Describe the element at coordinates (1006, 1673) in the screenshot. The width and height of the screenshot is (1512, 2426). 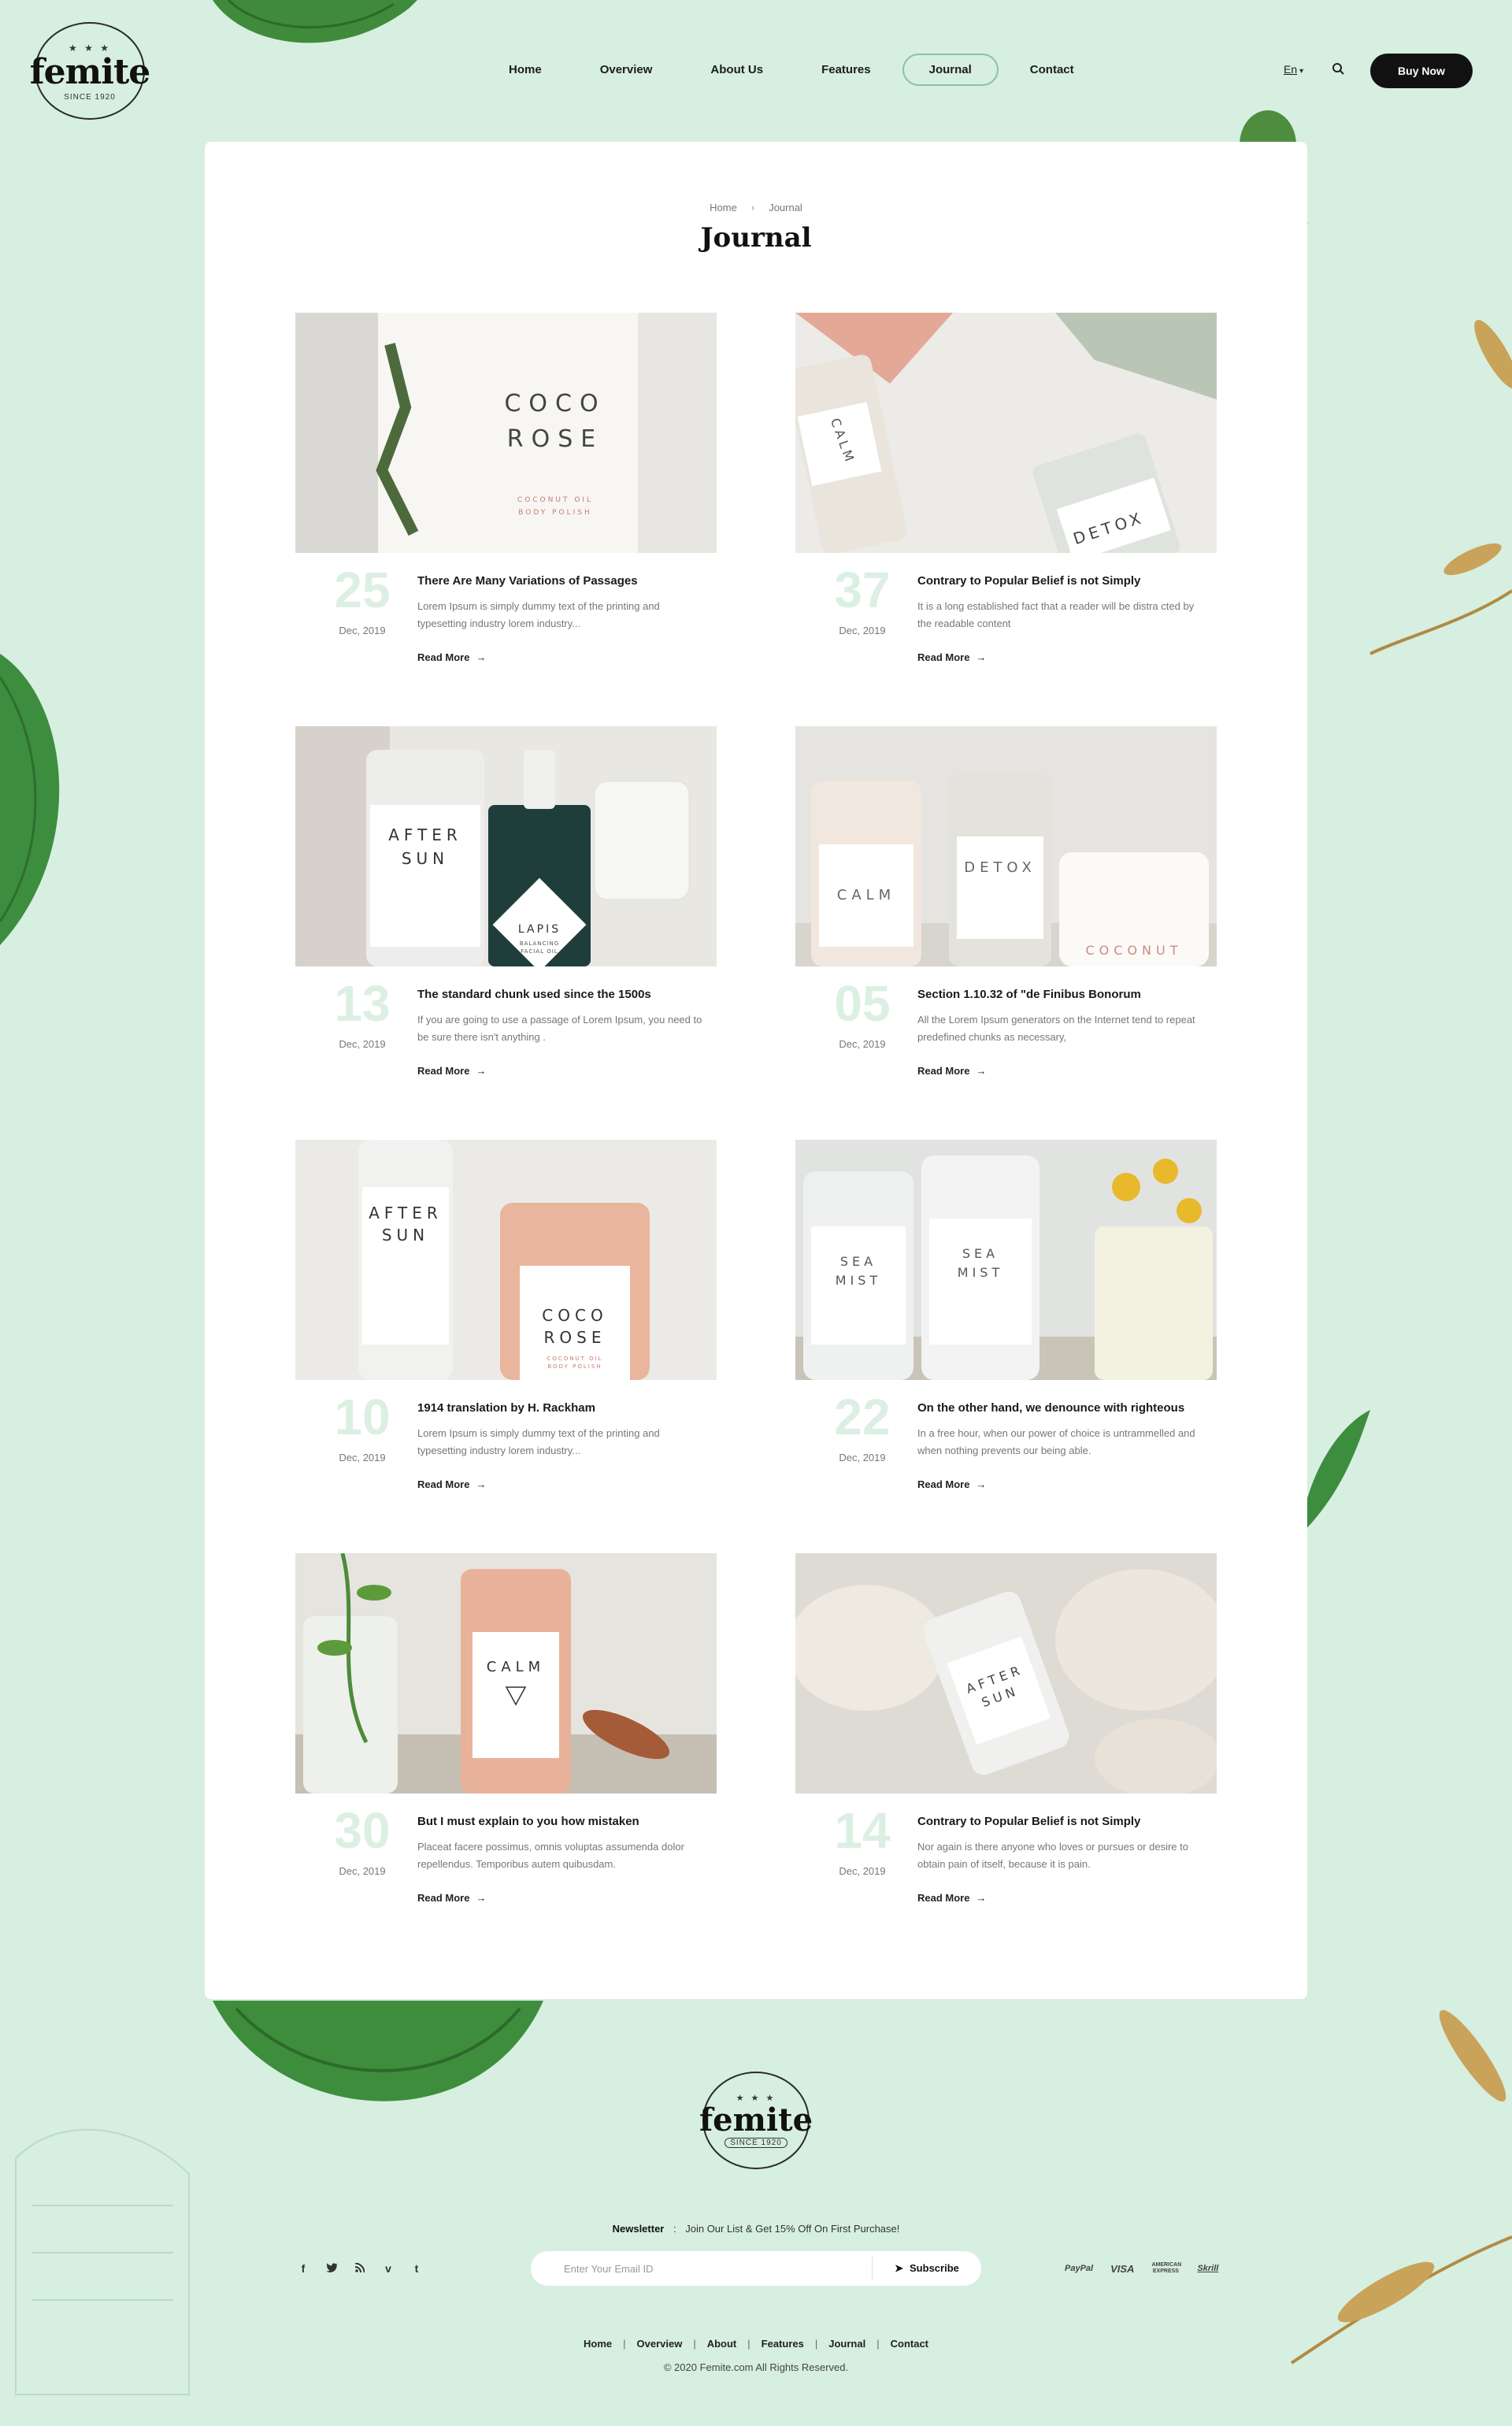
I see `post-image: AFTER SUN` at that location.